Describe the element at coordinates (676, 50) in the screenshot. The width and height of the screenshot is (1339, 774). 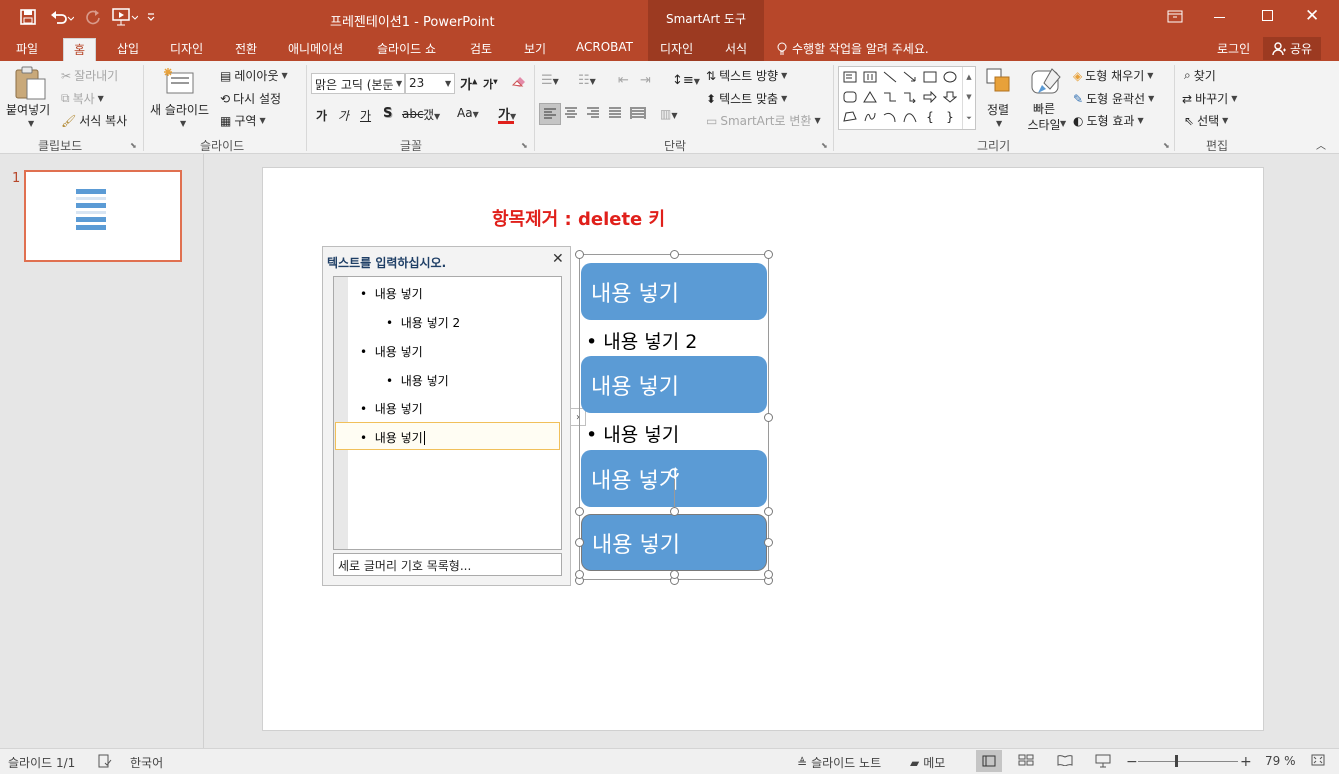
I see `tab-smartart-design: 디자인` at that location.